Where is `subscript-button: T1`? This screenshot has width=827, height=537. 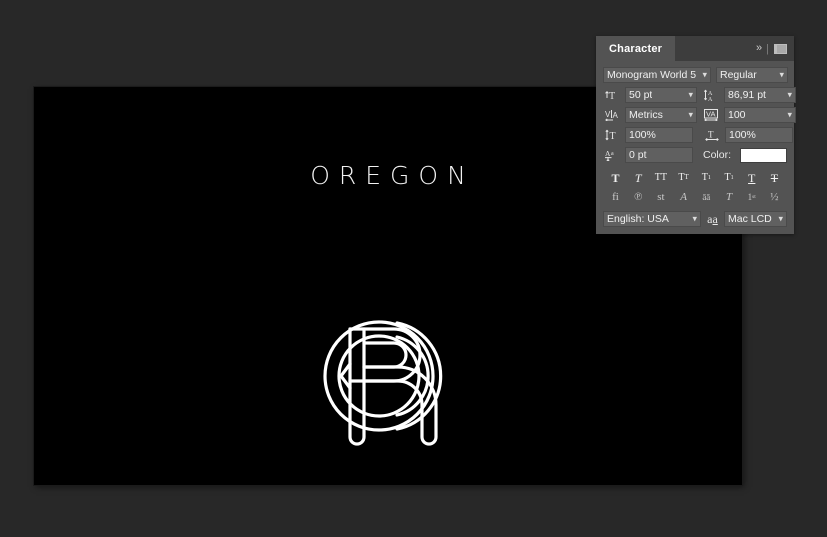
subscript-button: T1 is located at coordinates (729, 177).